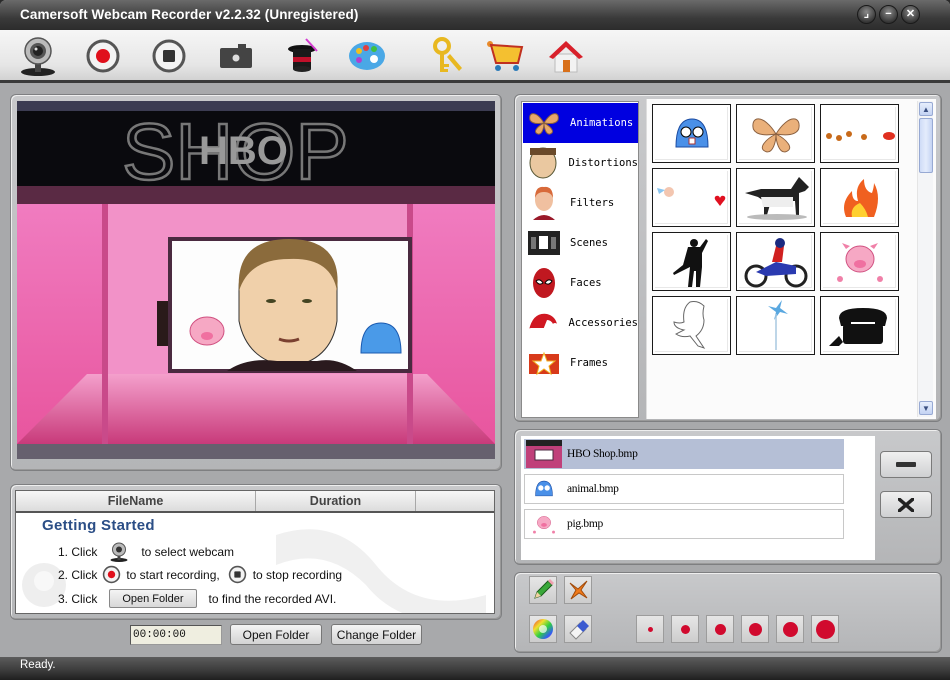 Image resolution: width=950 pixels, height=680 pixels. I want to click on table-header: FileName Duration, so click(255, 502).